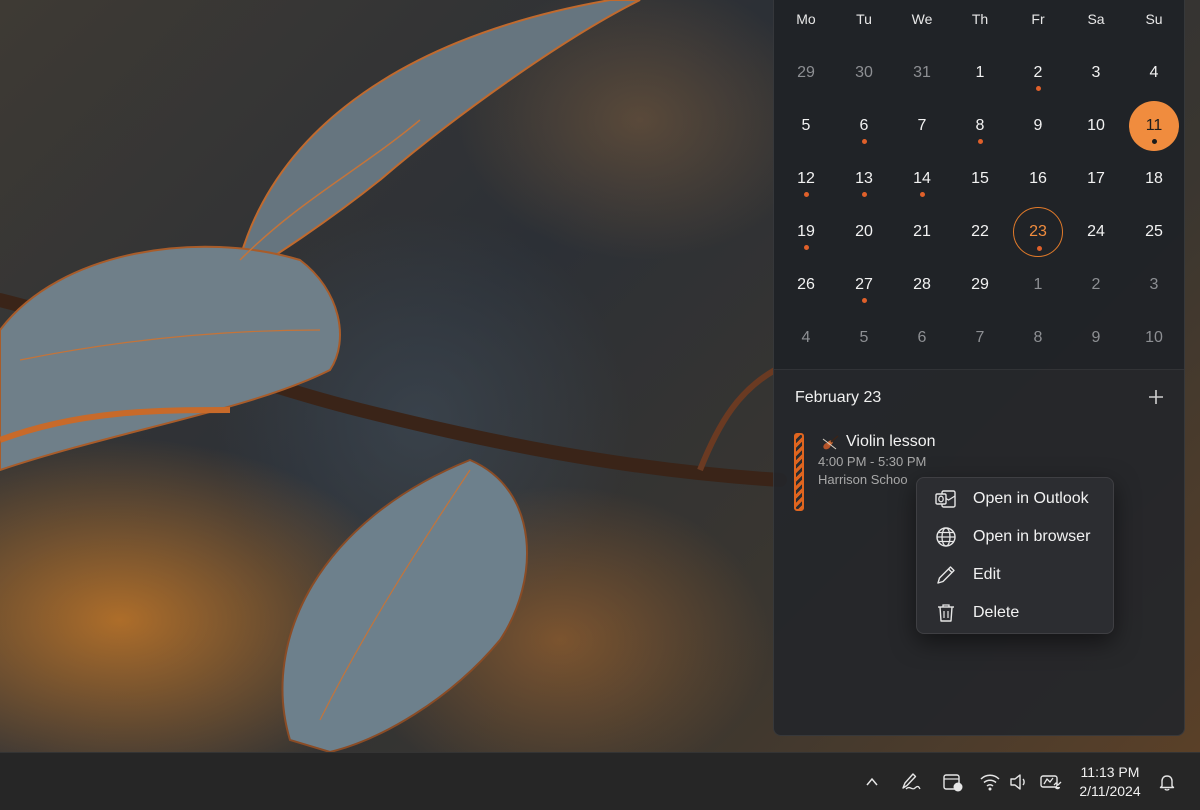 The width and height of the screenshot is (1200, 810). What do you see at coordinates (1038, 19) in the screenshot?
I see `weekday-label: Fr` at bounding box center [1038, 19].